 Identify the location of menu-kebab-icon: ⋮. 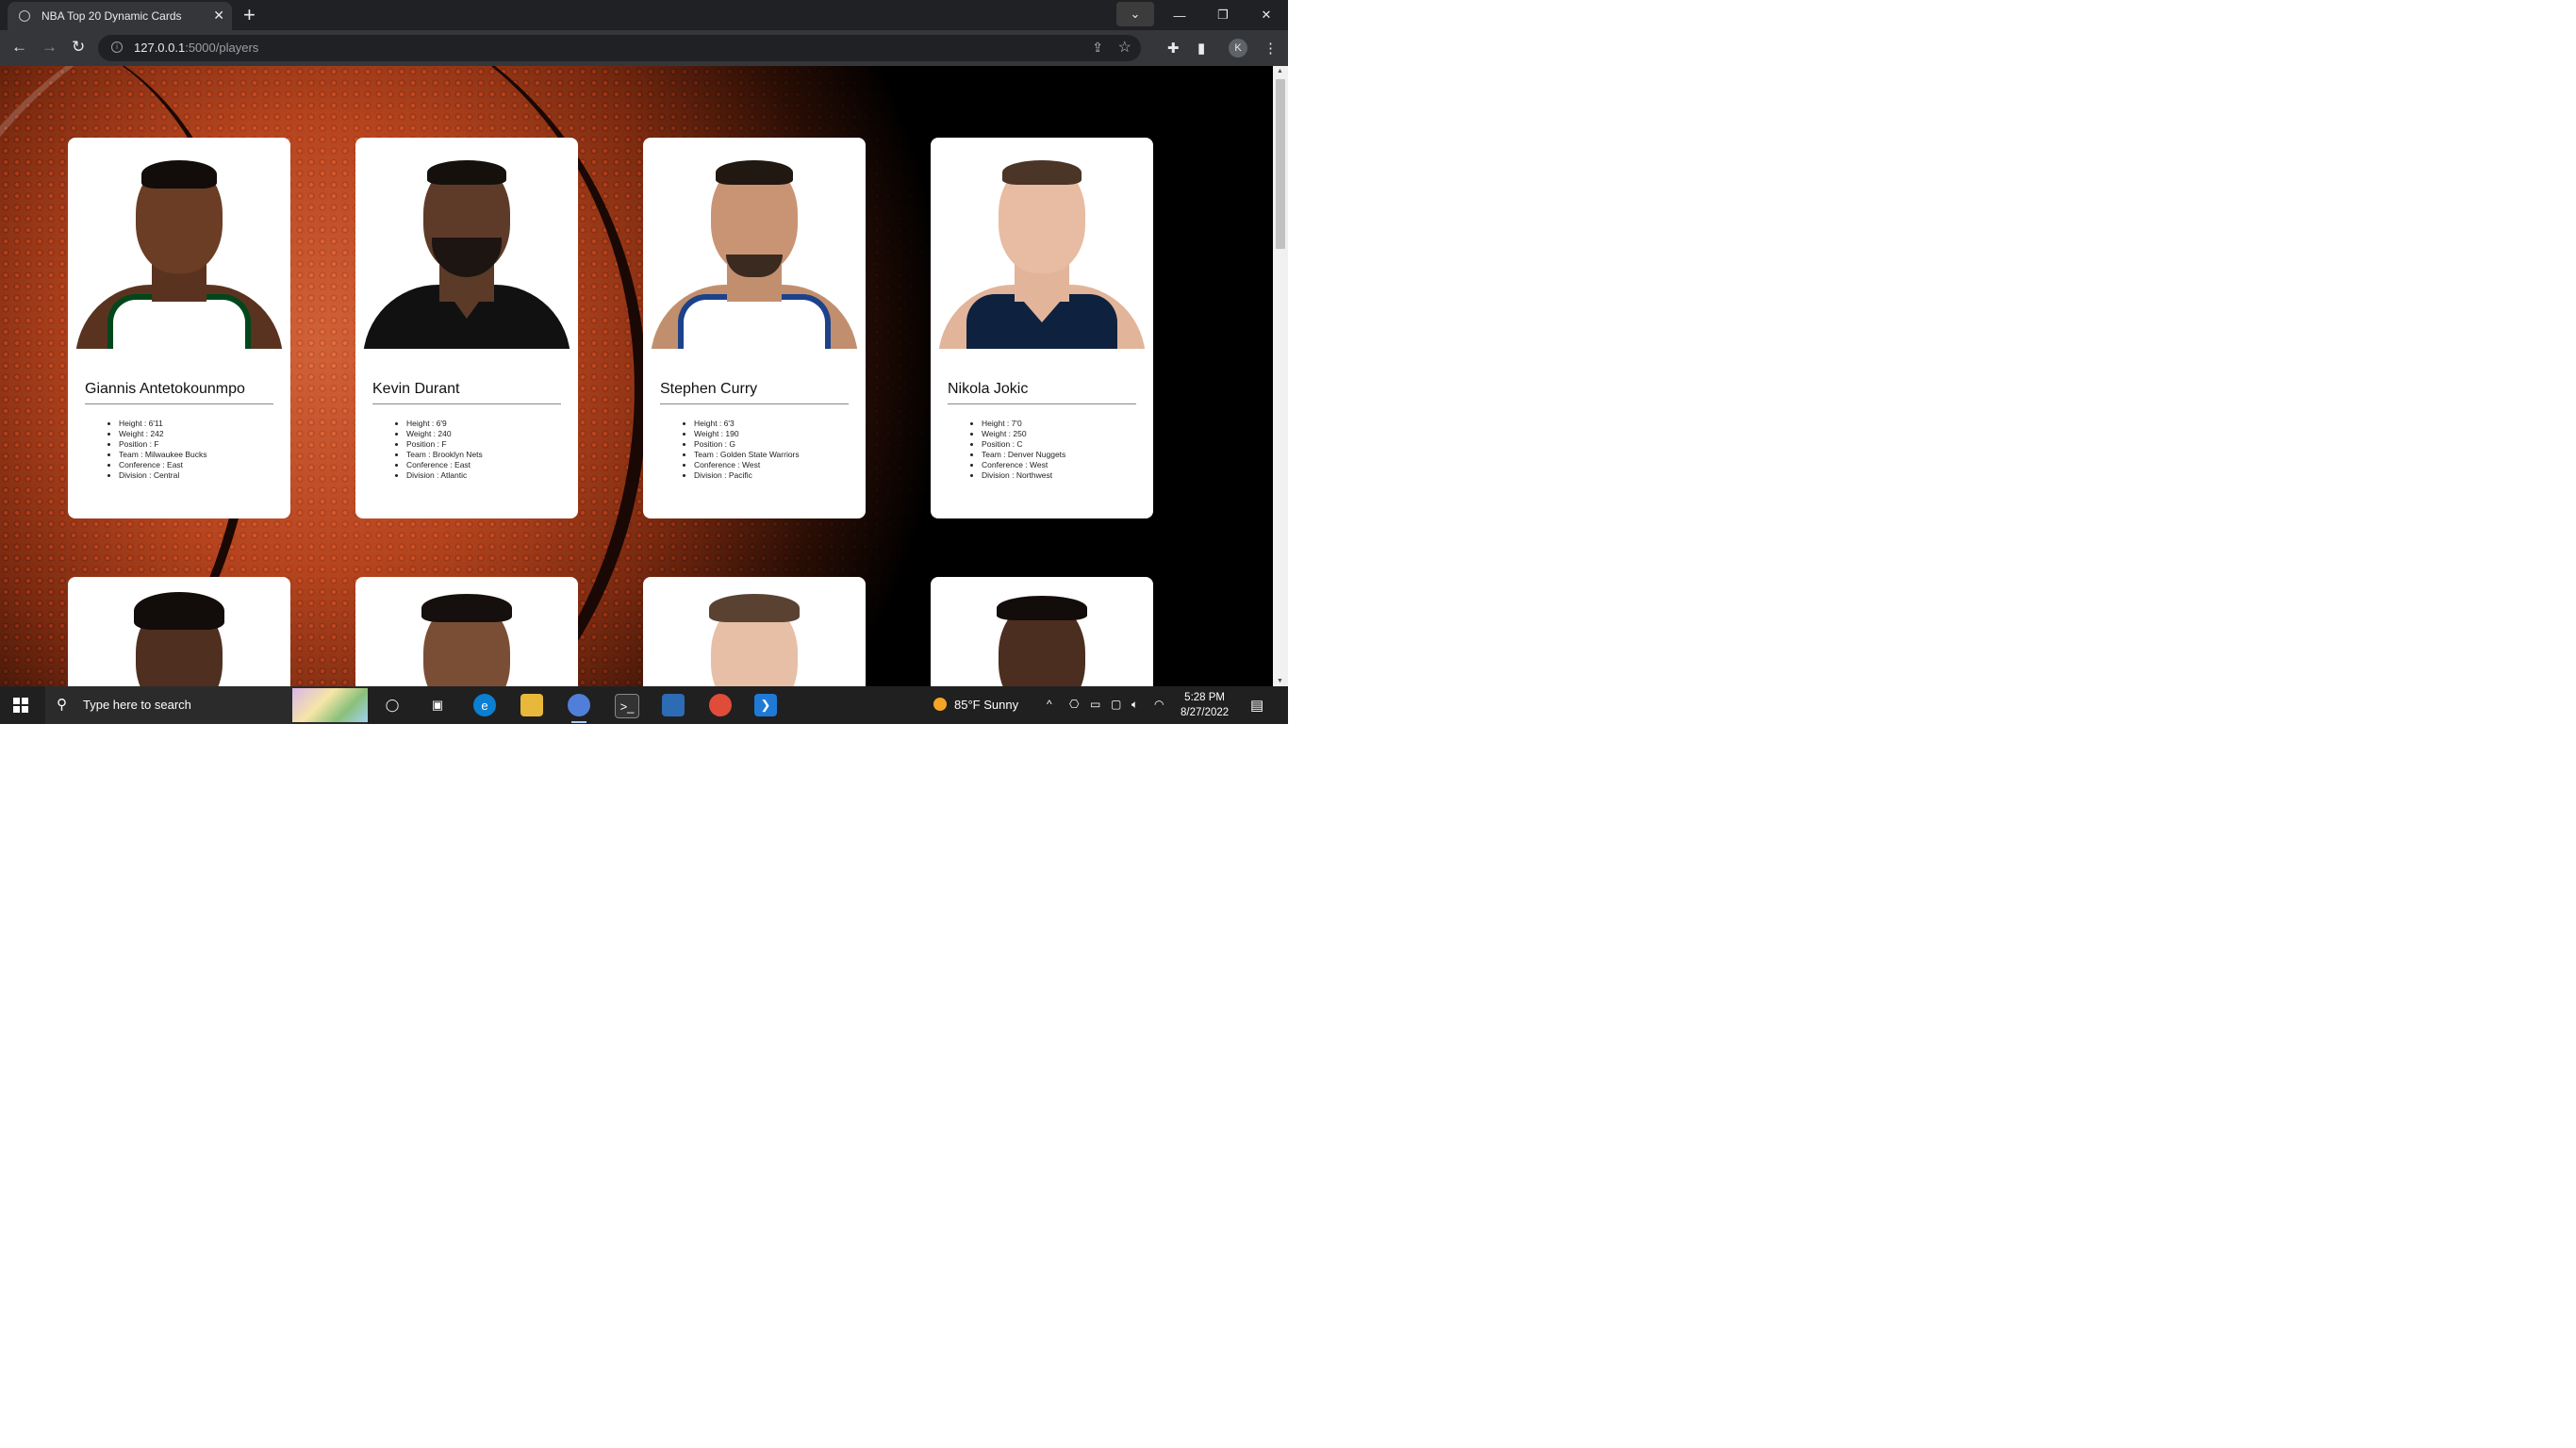
(1270, 48).